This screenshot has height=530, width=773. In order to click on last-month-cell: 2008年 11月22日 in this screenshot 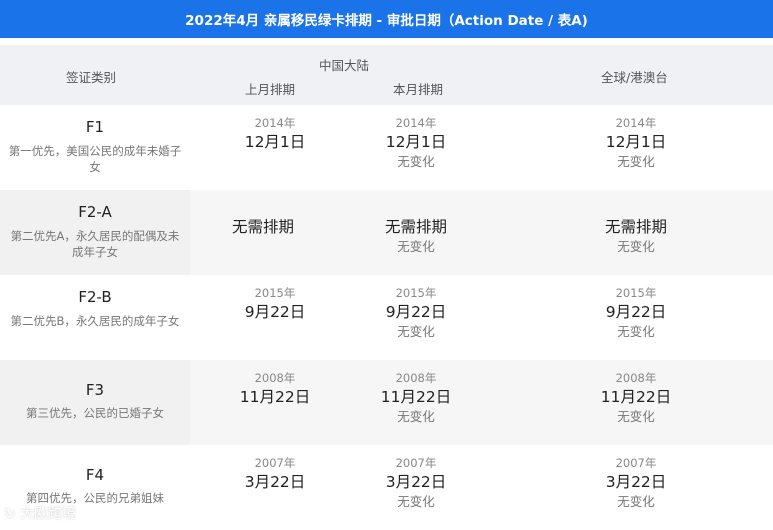, I will do `click(275, 389)`.